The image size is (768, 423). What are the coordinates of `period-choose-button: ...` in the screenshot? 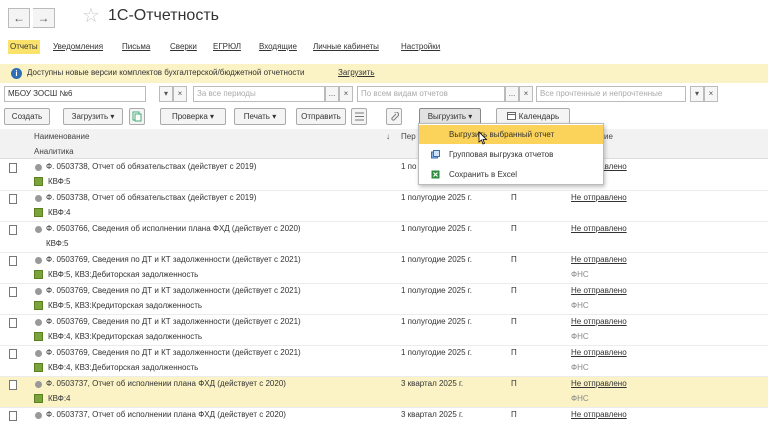 It's located at (332, 94).